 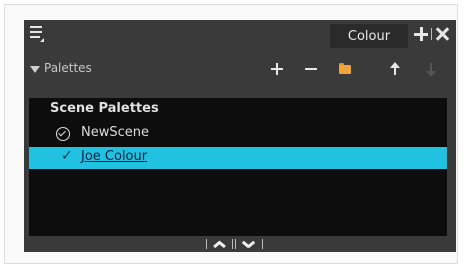 I want to click on palette-list-resize-bar, so click(x=240, y=244).